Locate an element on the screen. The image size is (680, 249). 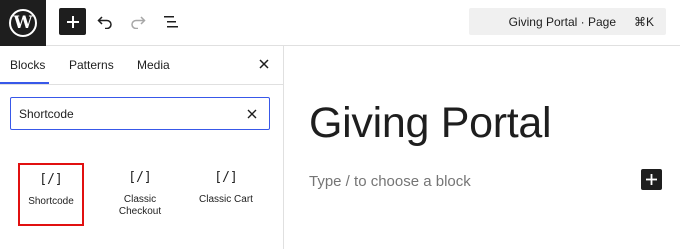
block-item-shortcode: [/] Shortcode is located at coordinates (51, 194).